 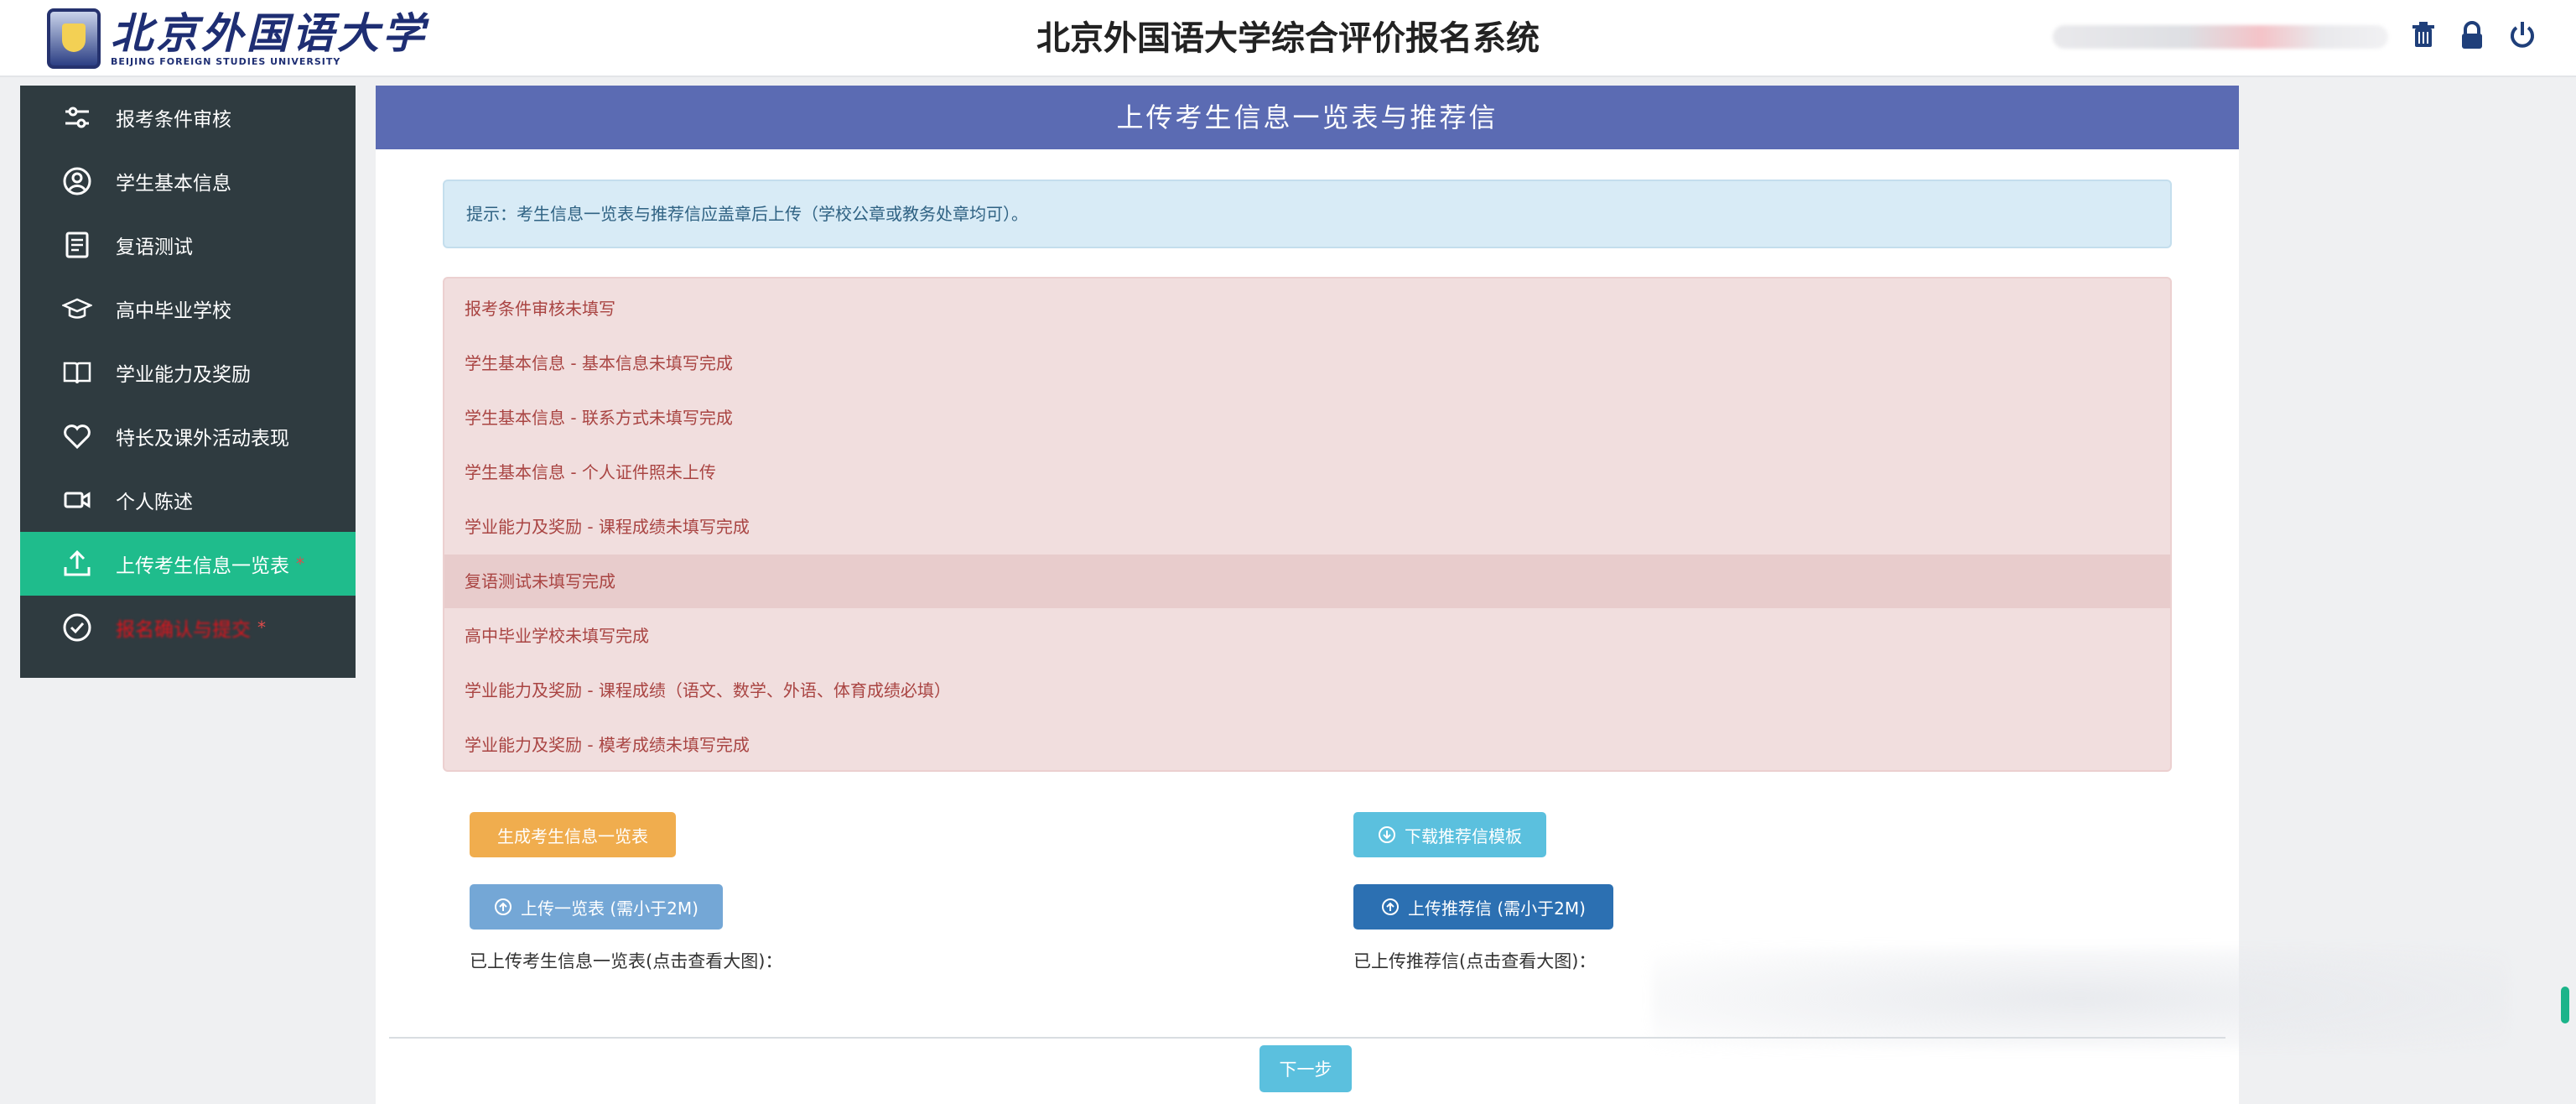 I want to click on trash-icon, so click(x=2423, y=35).